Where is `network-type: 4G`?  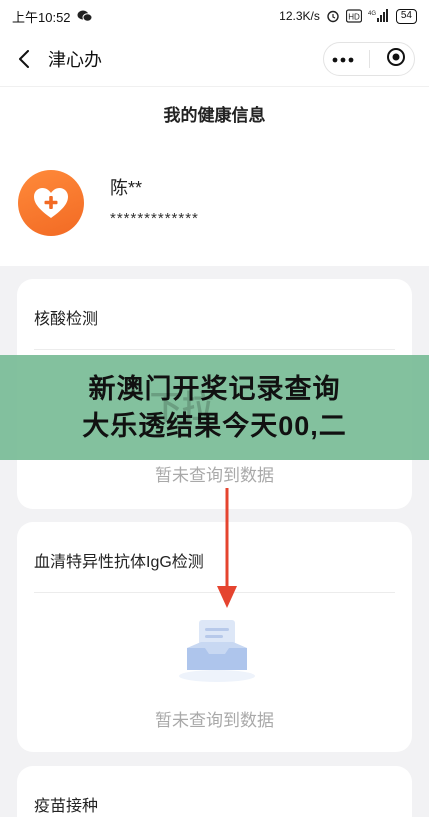 network-type: 4G is located at coordinates (372, 14).